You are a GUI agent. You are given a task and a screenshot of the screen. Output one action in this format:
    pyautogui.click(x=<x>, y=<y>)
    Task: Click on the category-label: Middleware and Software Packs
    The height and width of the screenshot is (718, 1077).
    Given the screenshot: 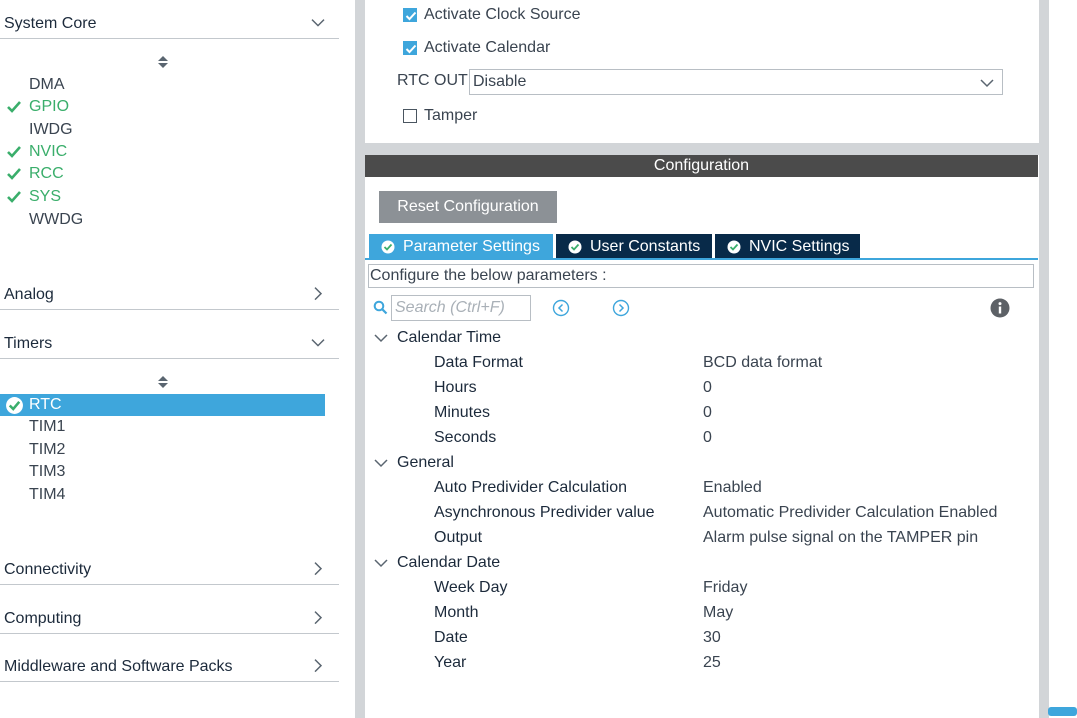 What is the action you would take?
    pyautogui.click(x=118, y=666)
    